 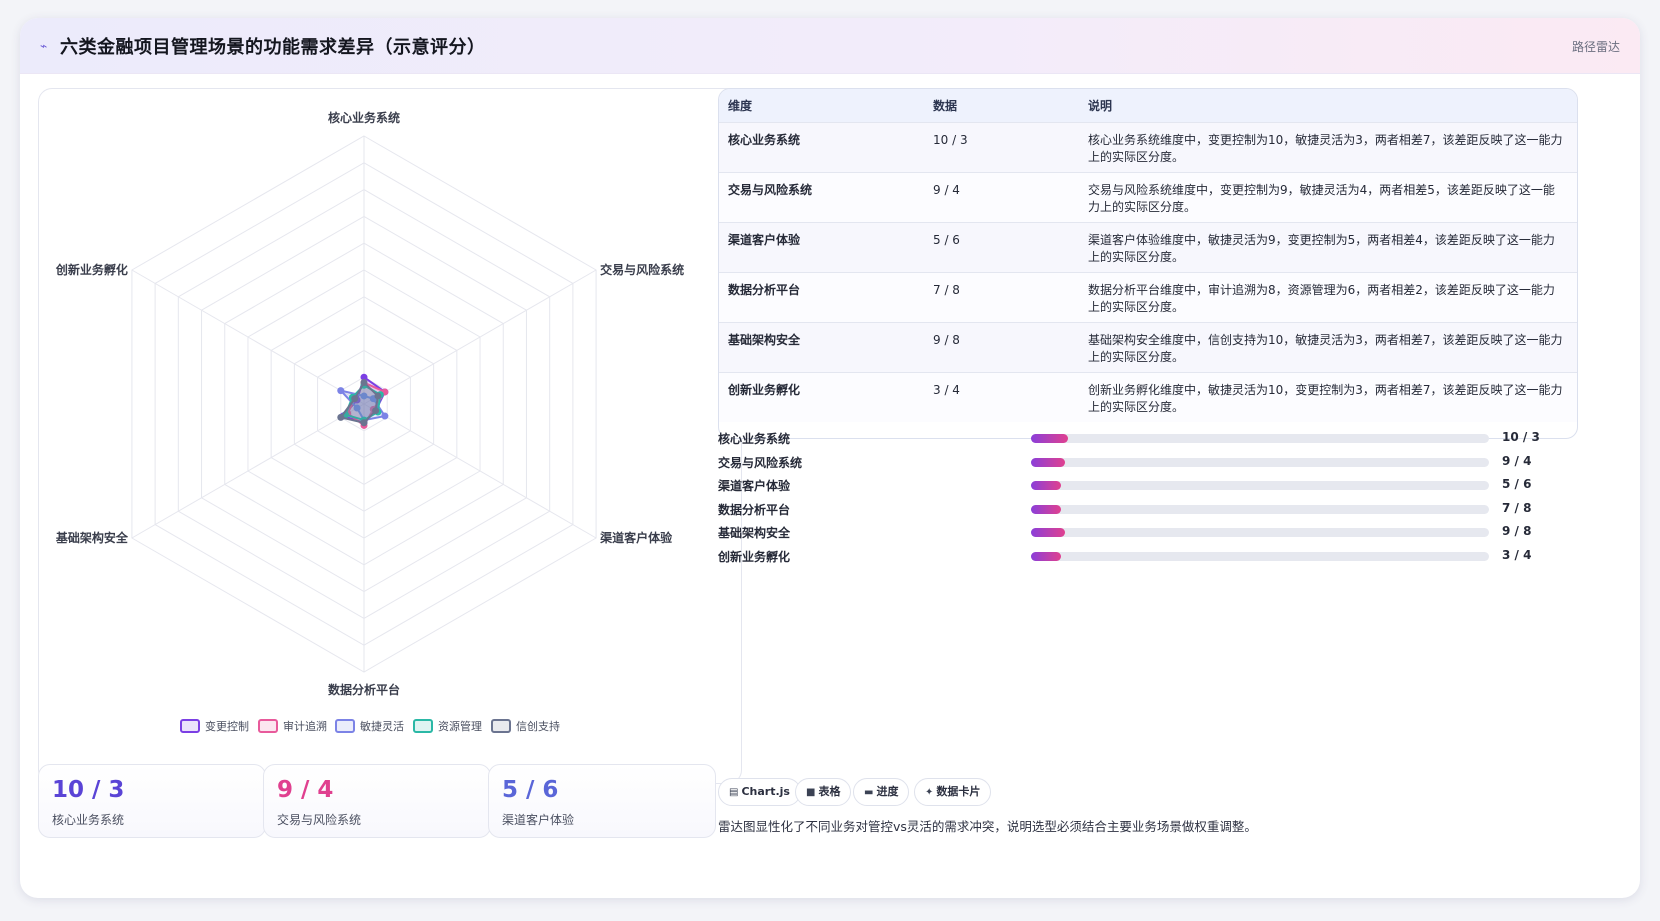 I want to click on chip-label: 进度, so click(x=887, y=791).